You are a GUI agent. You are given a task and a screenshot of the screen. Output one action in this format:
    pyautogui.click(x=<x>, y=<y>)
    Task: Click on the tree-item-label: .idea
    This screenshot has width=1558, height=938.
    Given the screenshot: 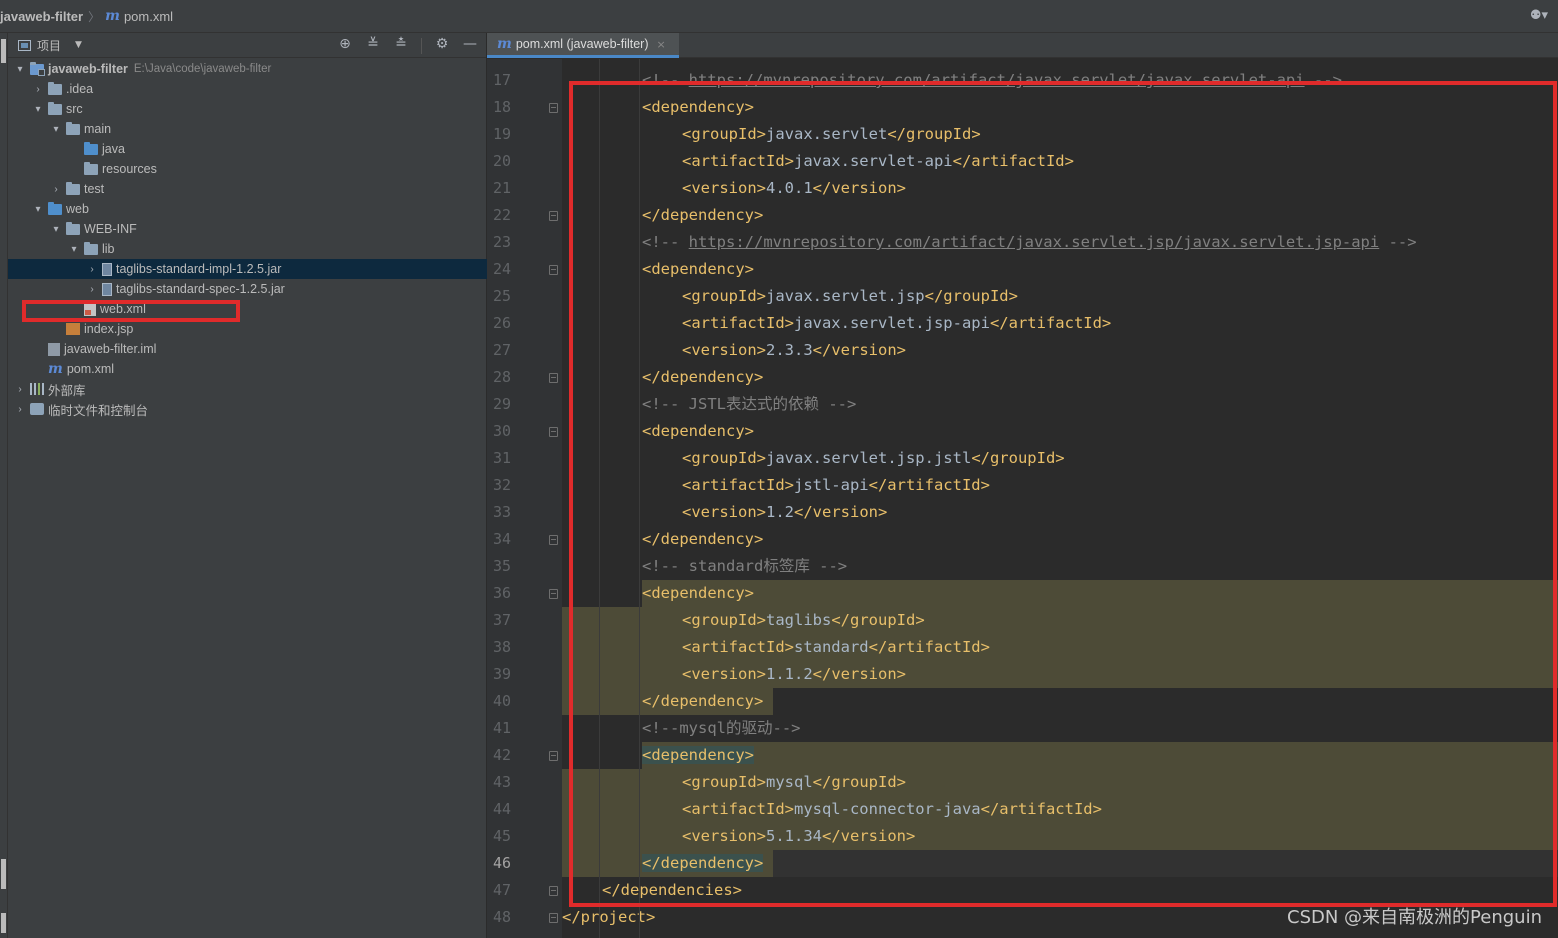 What is the action you would take?
    pyautogui.click(x=80, y=89)
    